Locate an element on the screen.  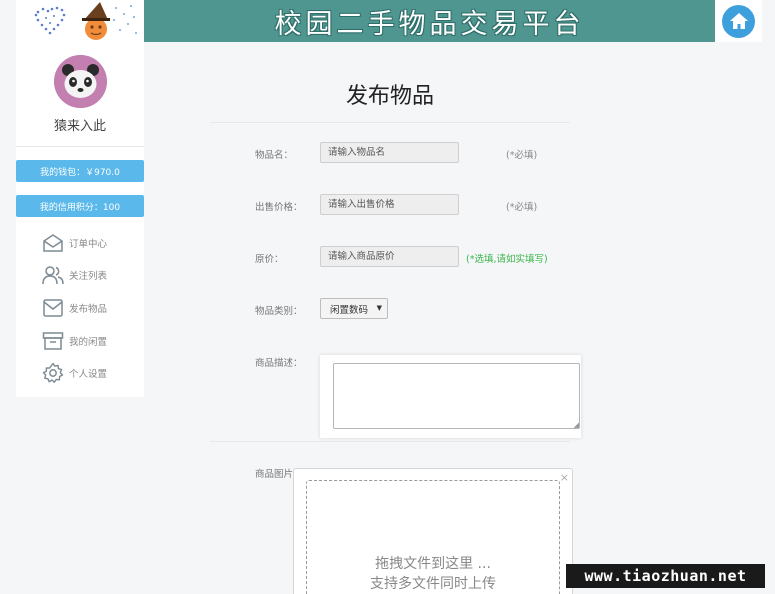
sidebar-item-label: 我的闲置 is located at coordinates (88, 342).